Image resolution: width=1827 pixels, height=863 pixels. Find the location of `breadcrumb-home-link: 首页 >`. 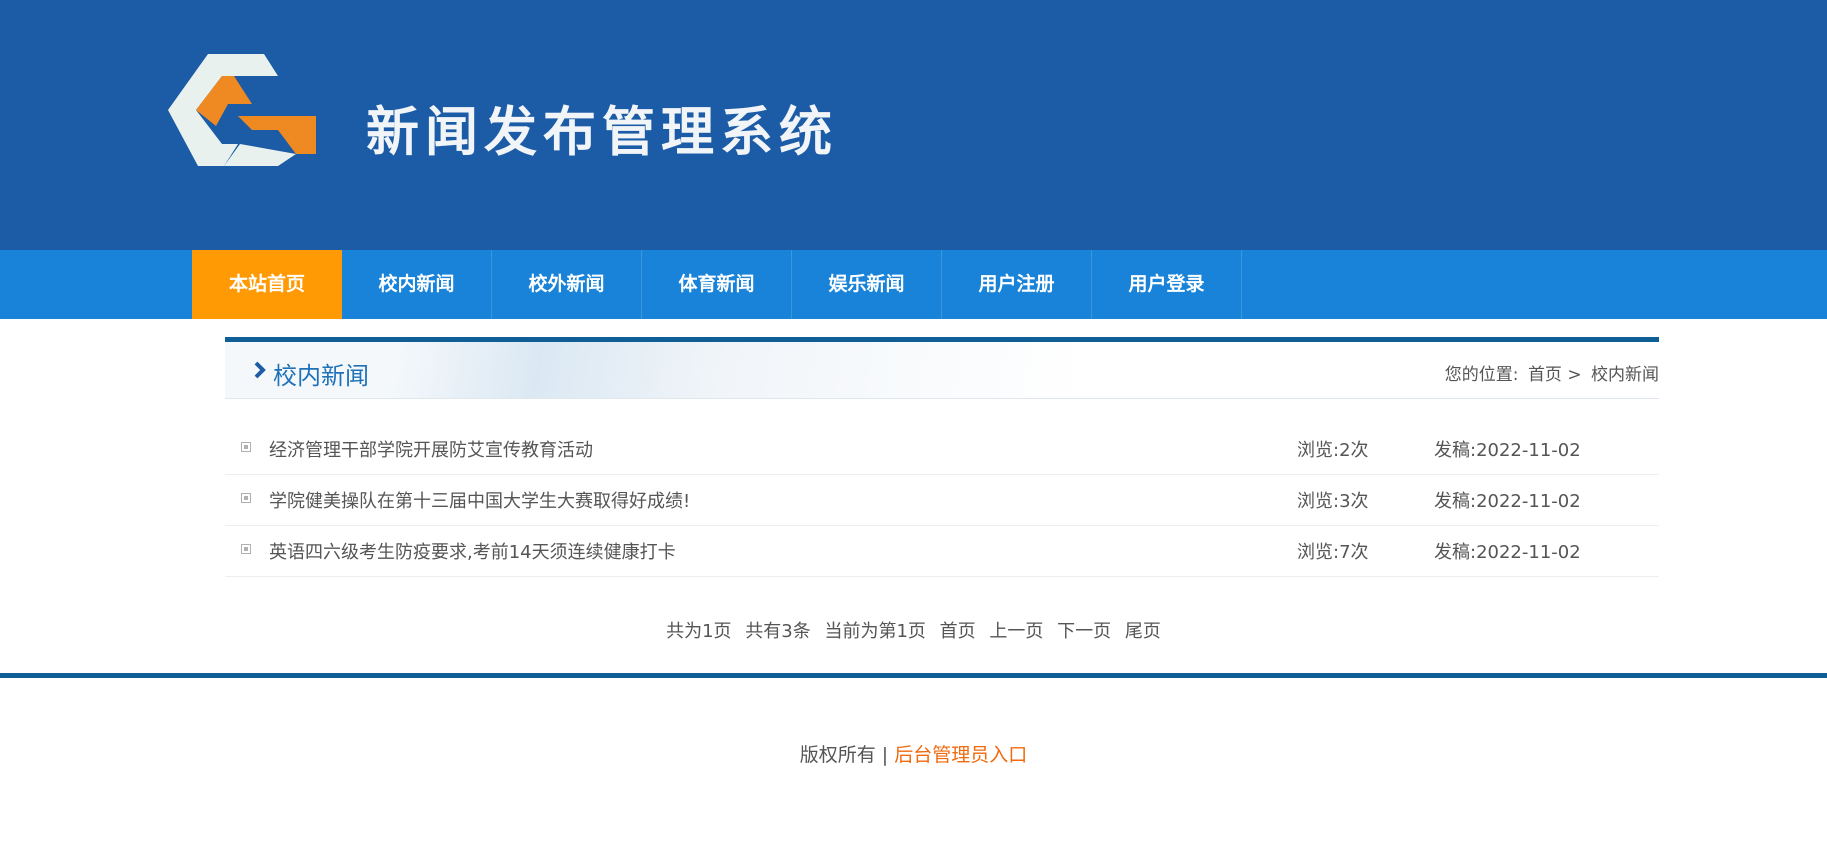

breadcrumb-home-link: 首页 > is located at coordinates (1555, 375).